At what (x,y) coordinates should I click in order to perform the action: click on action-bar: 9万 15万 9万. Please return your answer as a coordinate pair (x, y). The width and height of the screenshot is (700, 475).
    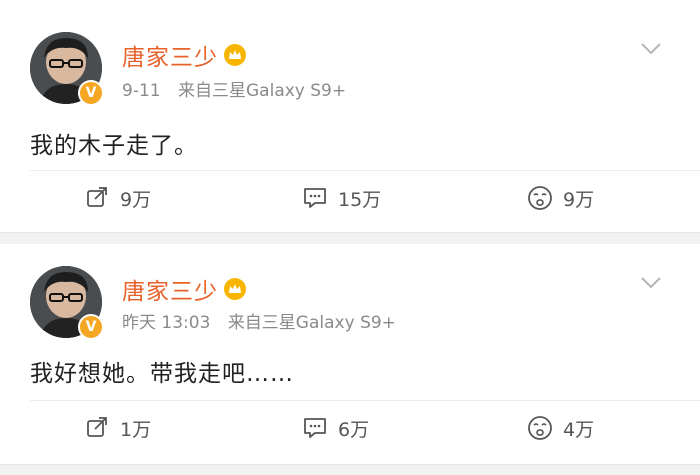
    Looking at the image, I should click on (350, 198).